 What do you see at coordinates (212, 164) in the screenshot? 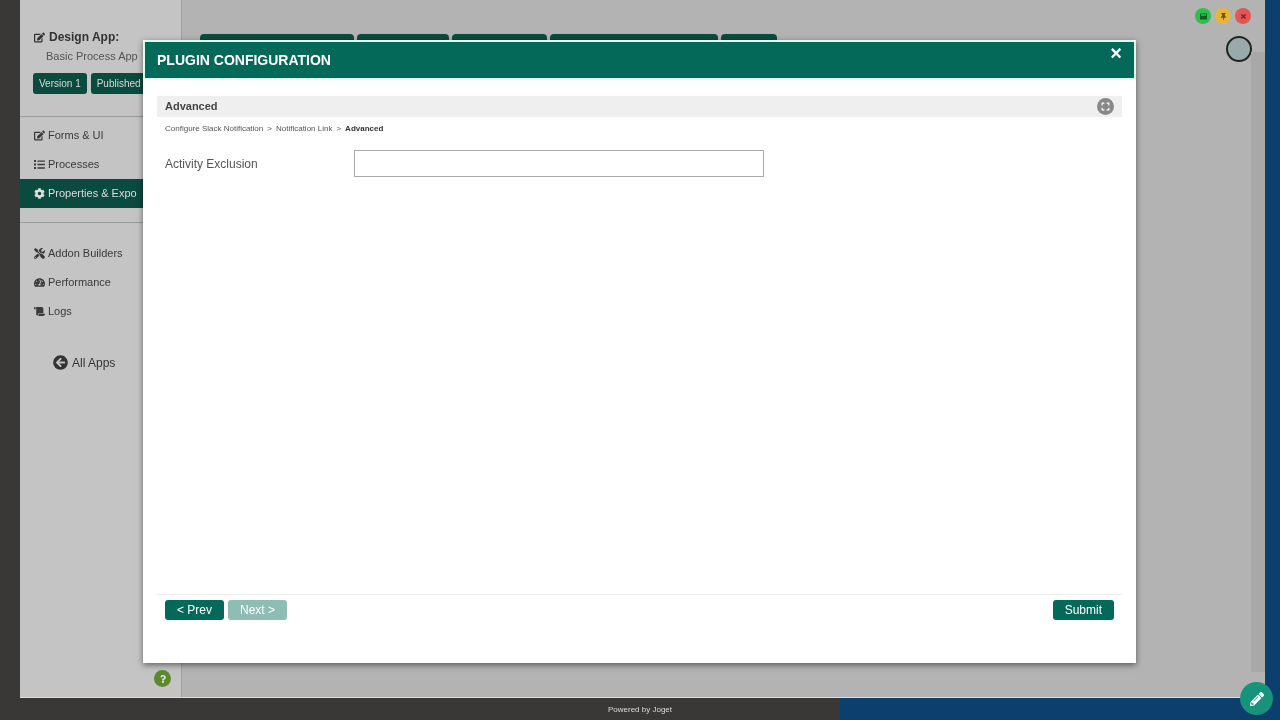
I see `field-label: Activity Exclusion` at bounding box center [212, 164].